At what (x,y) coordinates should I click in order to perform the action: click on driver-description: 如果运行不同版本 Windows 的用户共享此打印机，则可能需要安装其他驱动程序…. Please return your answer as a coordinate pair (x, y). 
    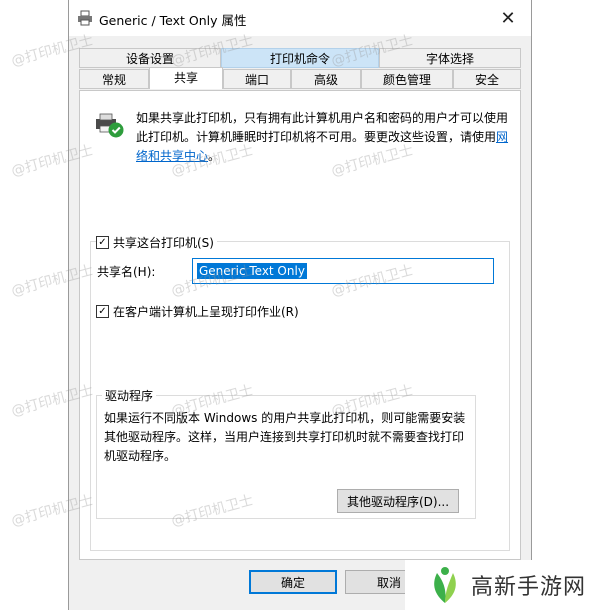
    Looking at the image, I should click on (285, 437).